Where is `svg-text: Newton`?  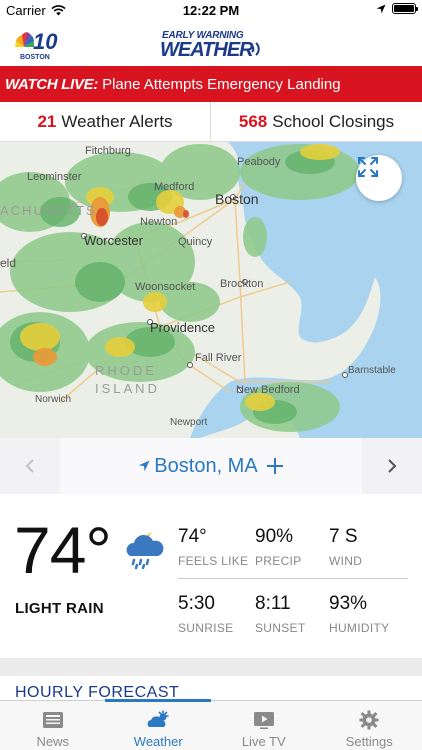 svg-text: Newton is located at coordinates (158, 222).